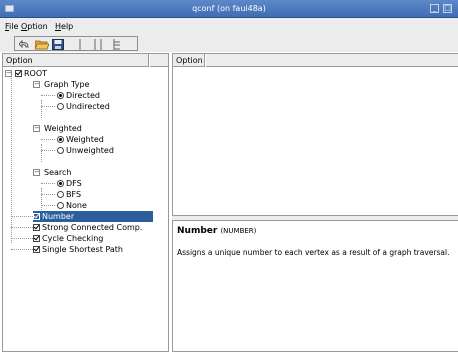 This screenshot has height=353, width=458. I want to click on tree-item-none: None, so click(72, 205).